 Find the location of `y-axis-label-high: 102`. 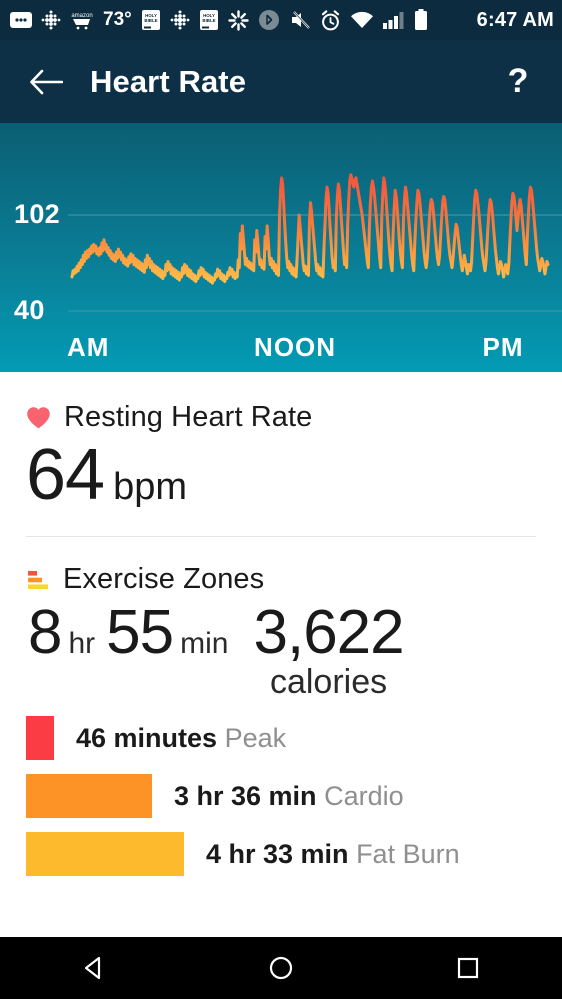

y-axis-label-high: 102 is located at coordinates (37, 214).